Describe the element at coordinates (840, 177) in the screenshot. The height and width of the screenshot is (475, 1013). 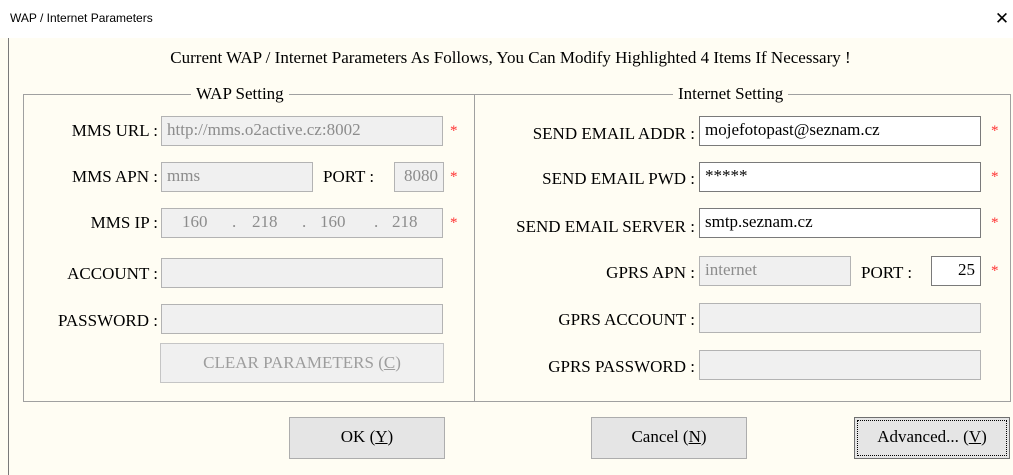
I see `send-email-pwd-field: *****` at that location.